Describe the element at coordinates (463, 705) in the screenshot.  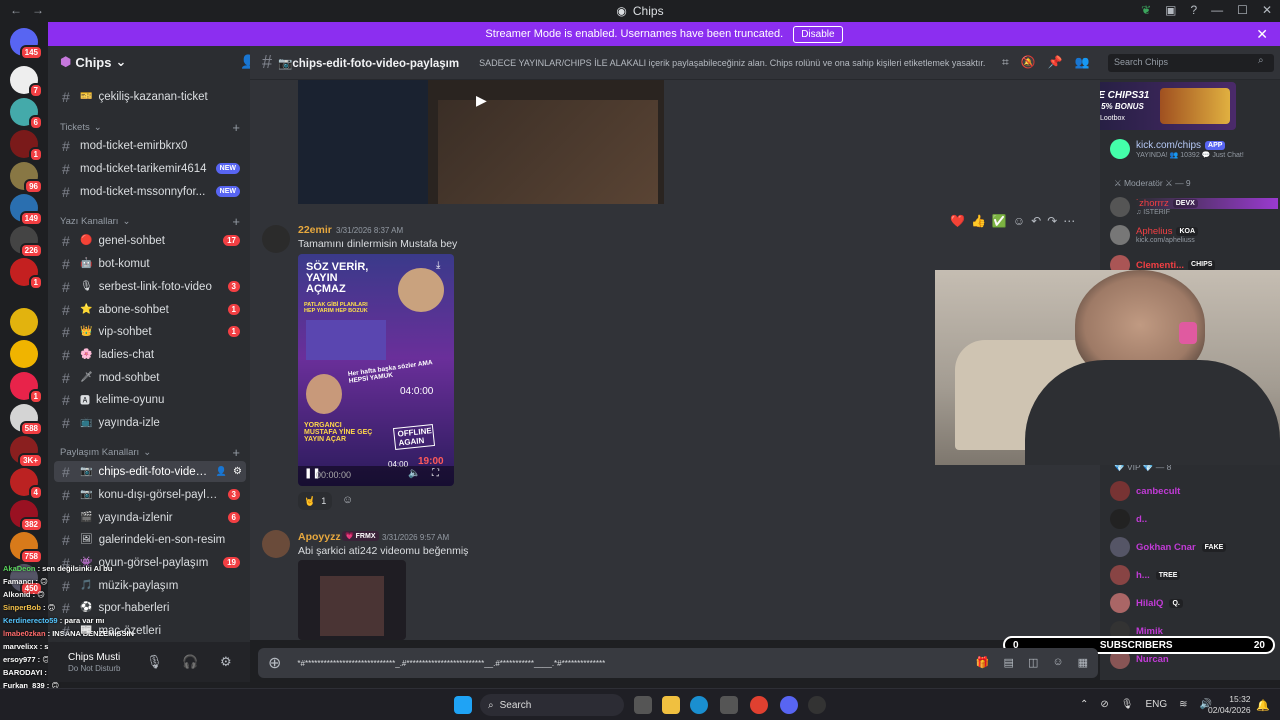
I see `windows-start-icon` at that location.